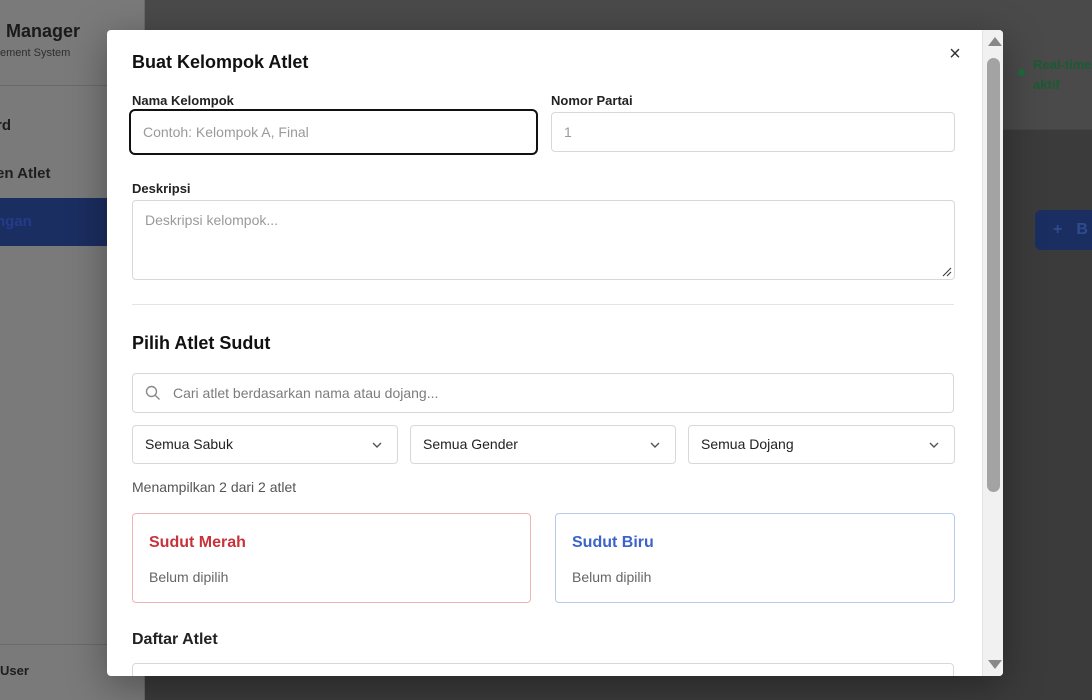 The width and height of the screenshot is (1092, 700). I want to click on user-label: User, so click(14, 670).